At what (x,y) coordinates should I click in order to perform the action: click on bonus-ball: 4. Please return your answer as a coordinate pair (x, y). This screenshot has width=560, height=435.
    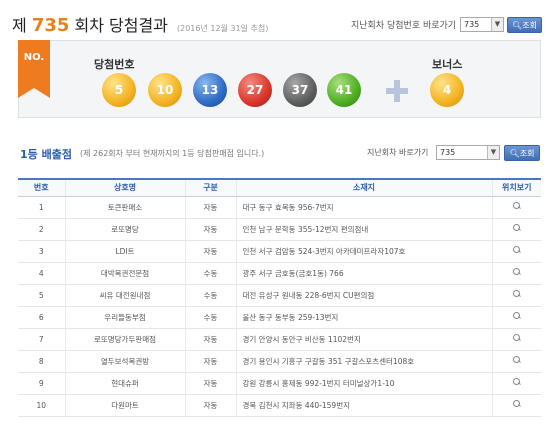
    Looking at the image, I should click on (447, 90).